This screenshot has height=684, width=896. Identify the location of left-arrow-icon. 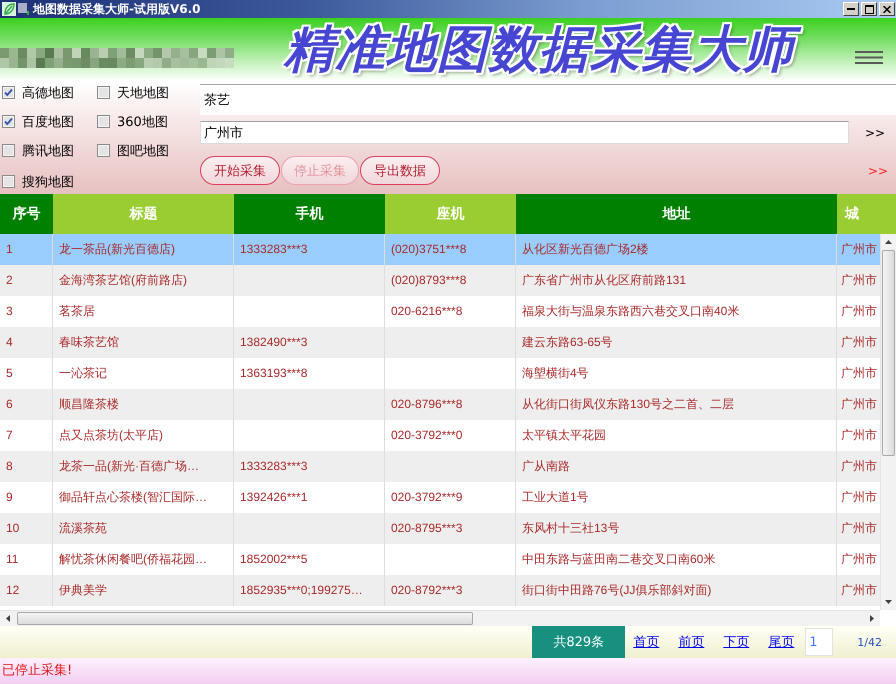
(8, 618).